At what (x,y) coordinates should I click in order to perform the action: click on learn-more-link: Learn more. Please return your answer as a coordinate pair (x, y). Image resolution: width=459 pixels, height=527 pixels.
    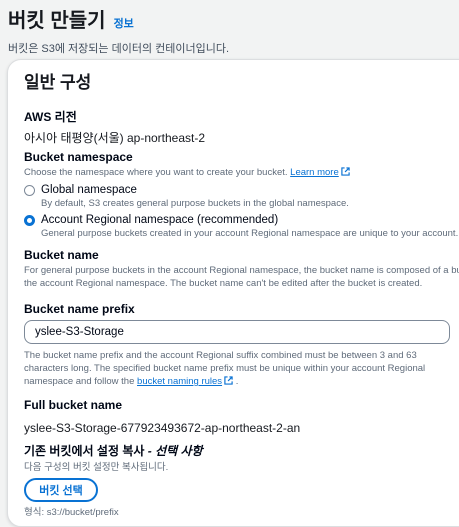
    Looking at the image, I should click on (320, 172).